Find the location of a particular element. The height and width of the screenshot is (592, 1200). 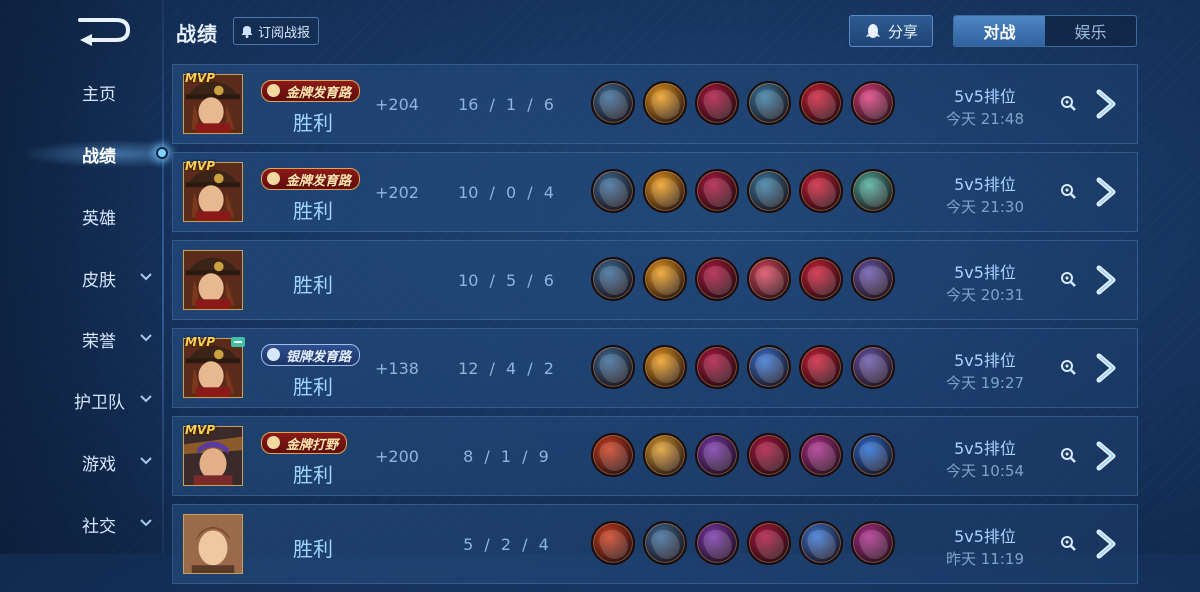

match-row: MVP 金牌发育路 胜利 +204 16 / 1 / 6 5v5排位 今天 21:48 is located at coordinates (655, 104).